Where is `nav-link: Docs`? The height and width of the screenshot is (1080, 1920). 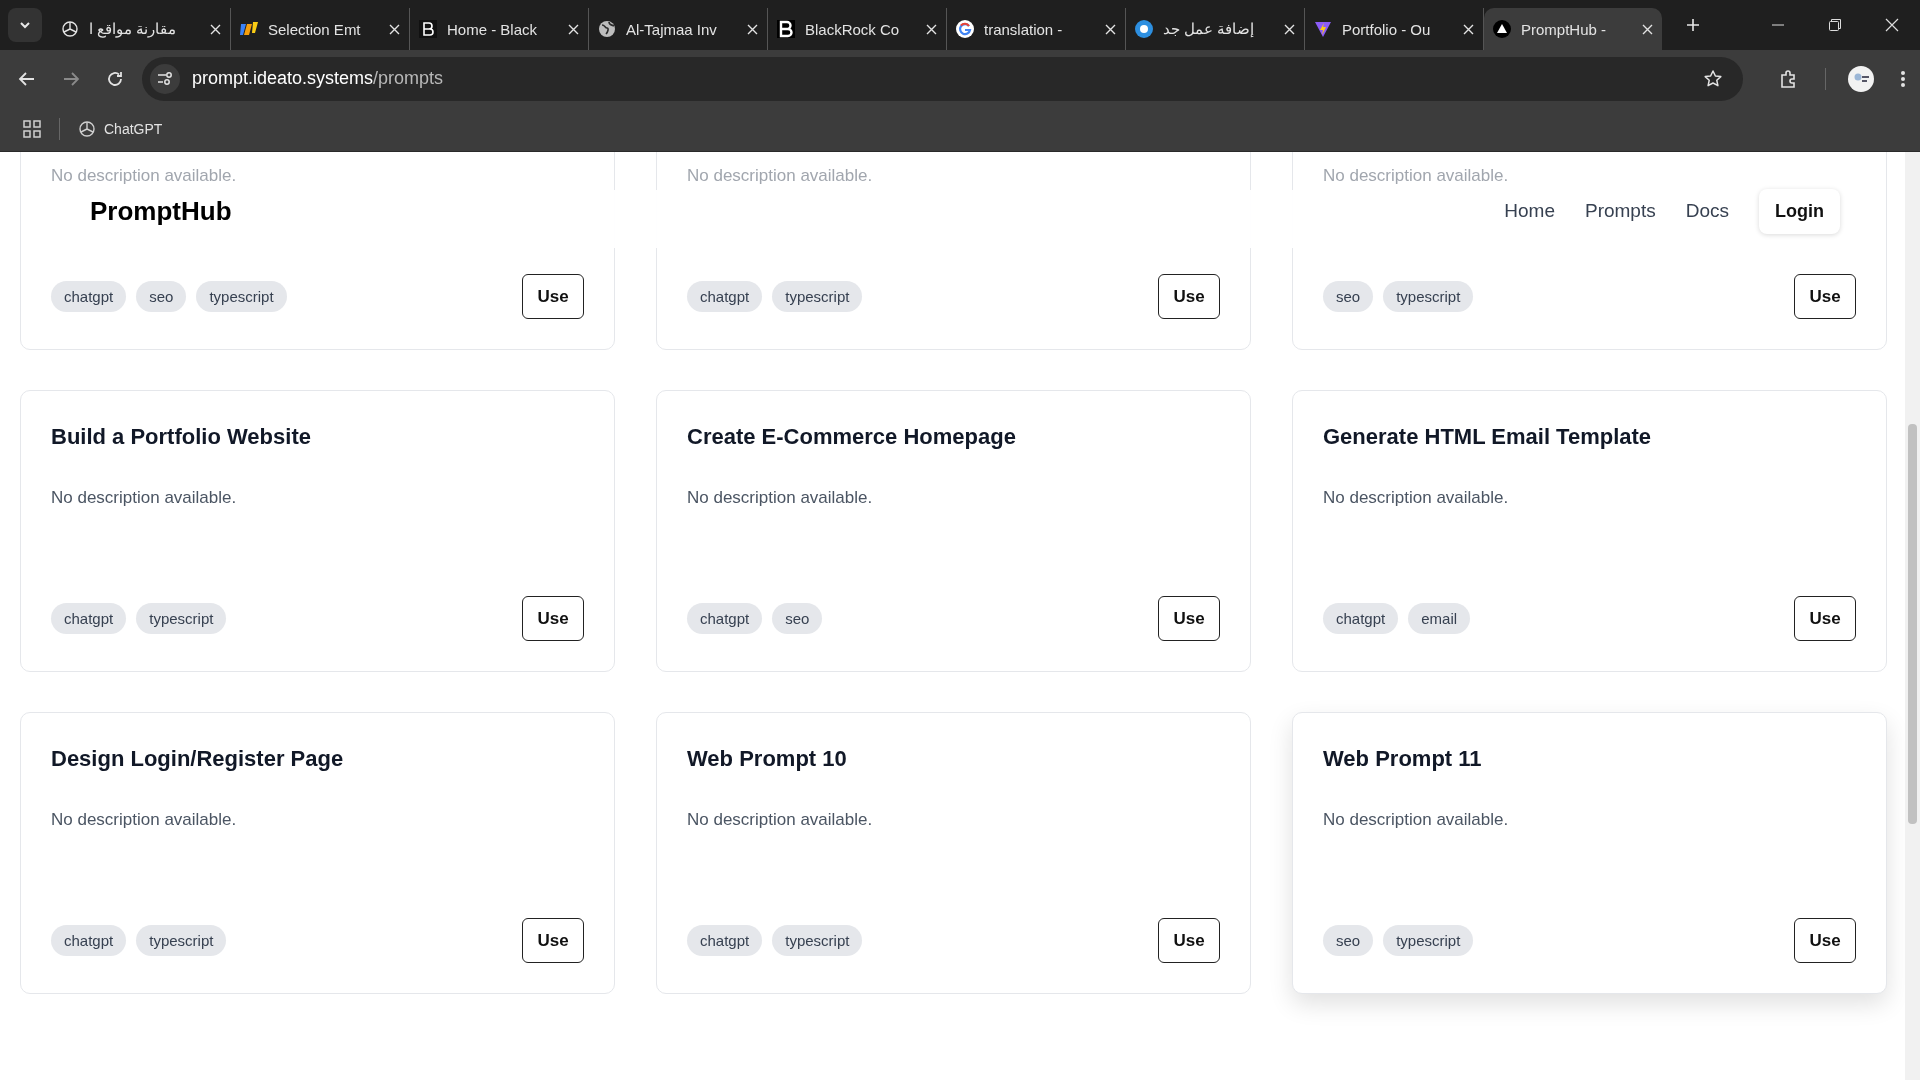 nav-link: Docs is located at coordinates (1707, 211).